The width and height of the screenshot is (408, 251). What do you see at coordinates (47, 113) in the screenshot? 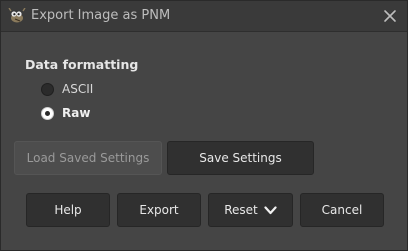
I see `radio-raw-indicator` at bounding box center [47, 113].